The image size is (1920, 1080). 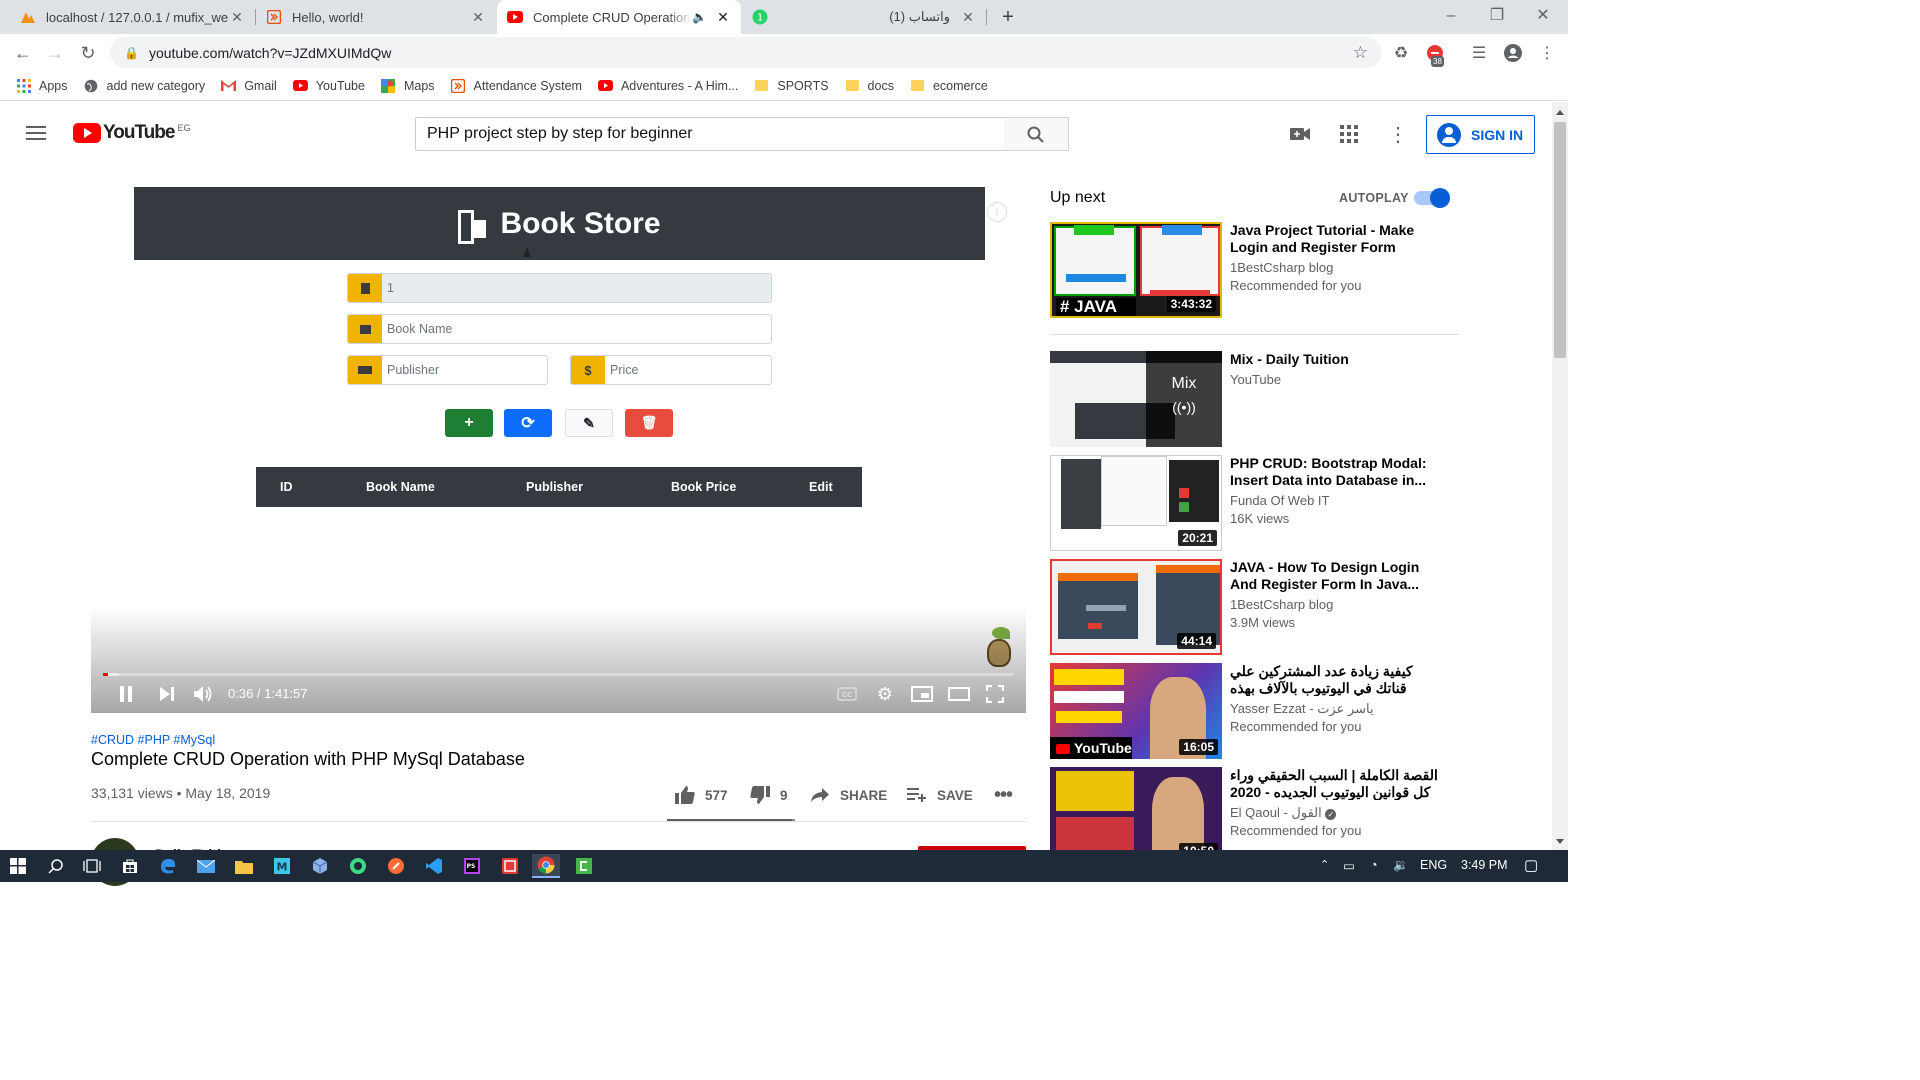 I want to click on settings-more-icon: ⋮, so click(x=1398, y=135).